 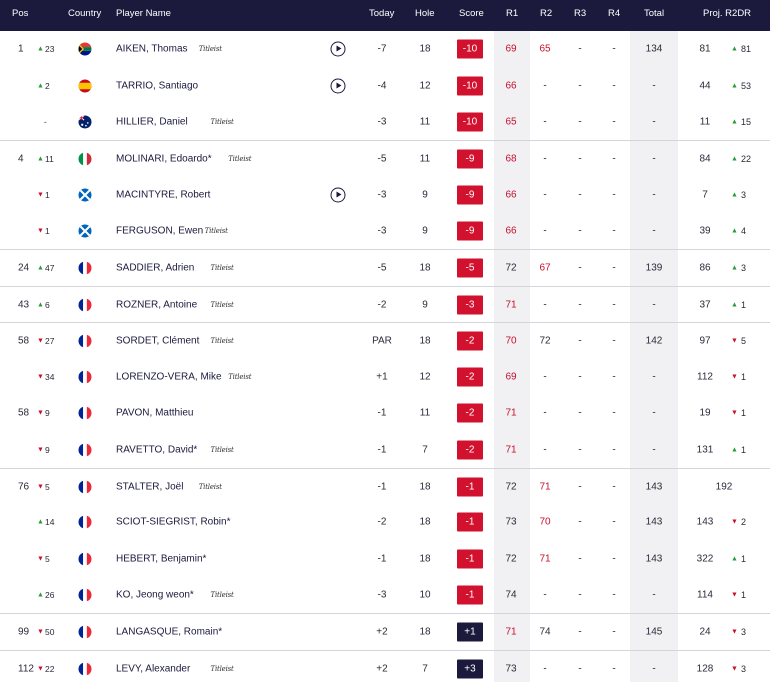 What do you see at coordinates (470, 413) in the screenshot?
I see `score-badge: -2` at bounding box center [470, 413].